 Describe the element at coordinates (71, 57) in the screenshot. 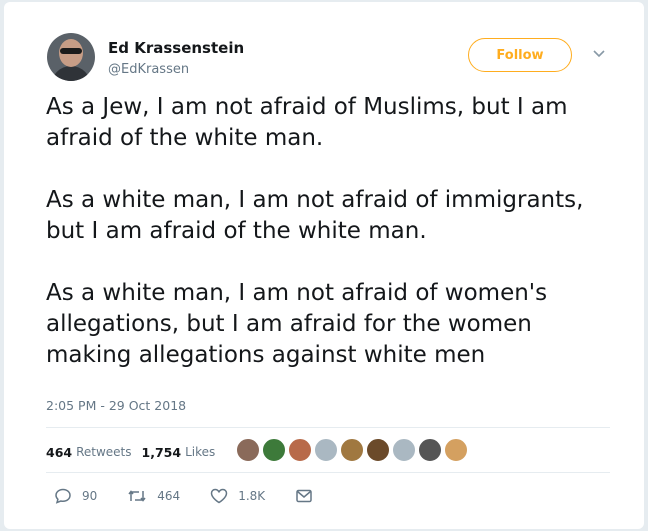

I see `author-avatar` at that location.